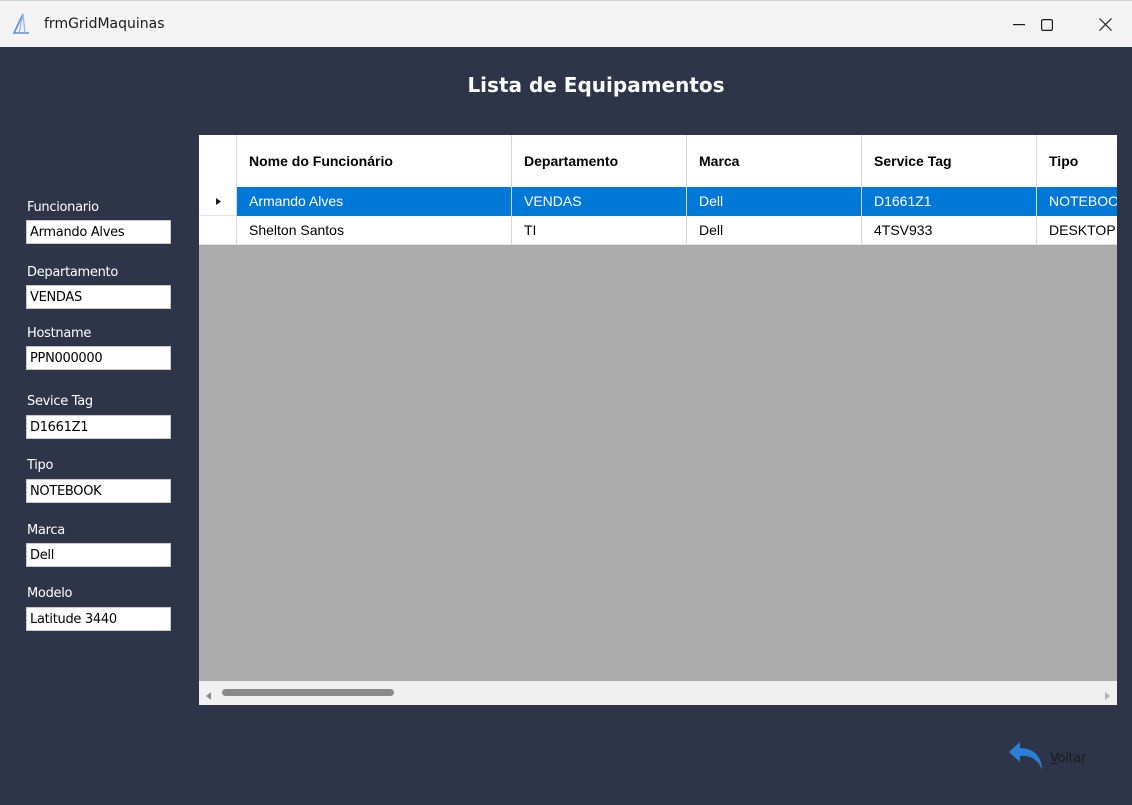 Image resolution: width=1132 pixels, height=805 pixels. What do you see at coordinates (1077, 201) in the screenshot?
I see `cell-tipo: NOTEBOOK` at bounding box center [1077, 201].